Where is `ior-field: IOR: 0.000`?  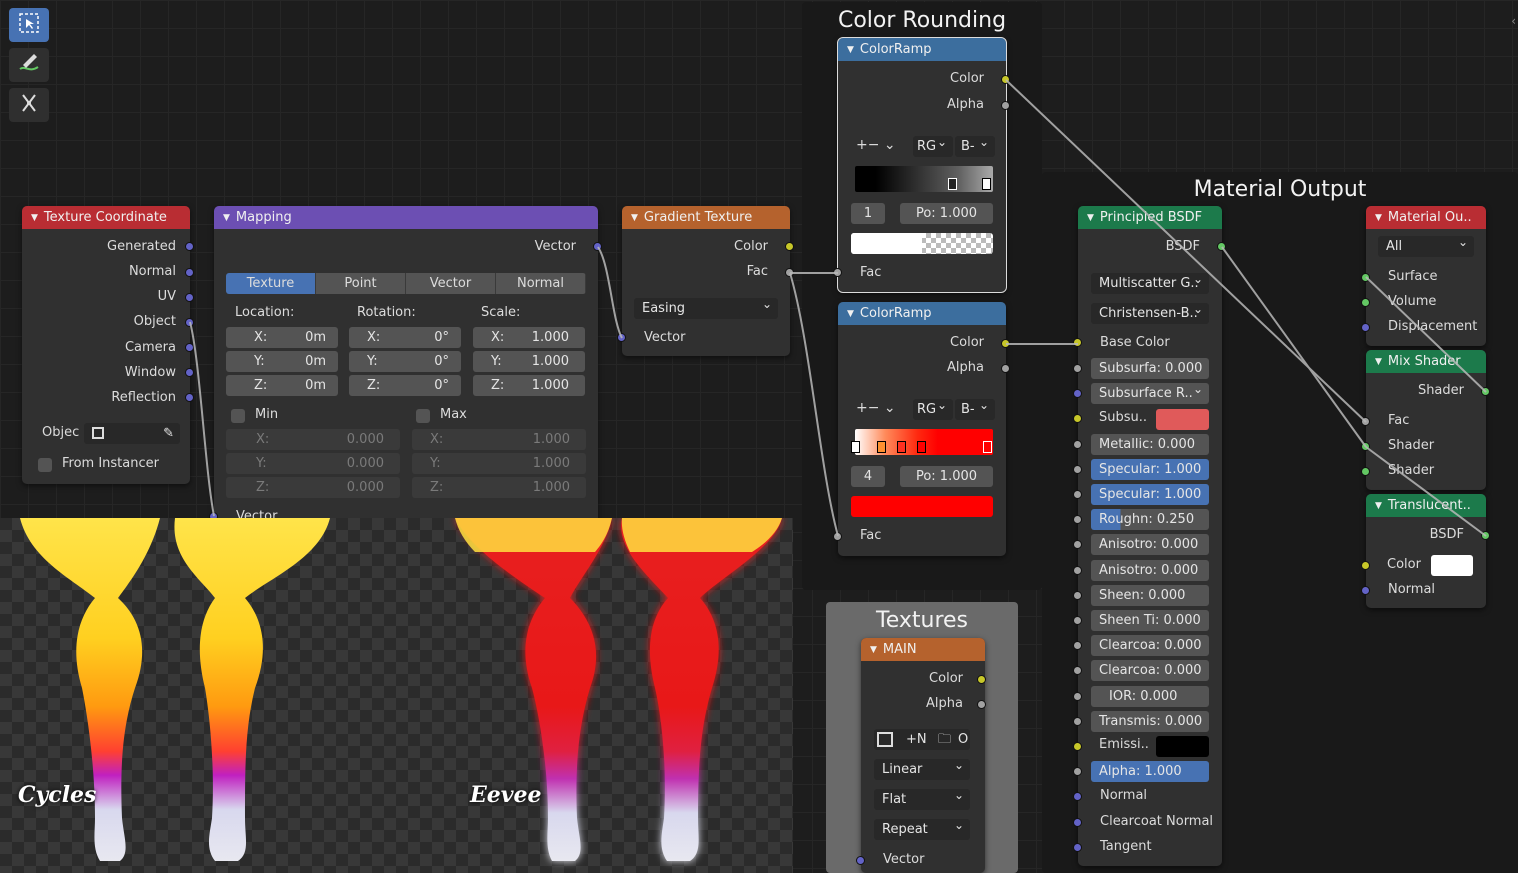
ior-field: IOR: 0.000 is located at coordinates (1150, 696).